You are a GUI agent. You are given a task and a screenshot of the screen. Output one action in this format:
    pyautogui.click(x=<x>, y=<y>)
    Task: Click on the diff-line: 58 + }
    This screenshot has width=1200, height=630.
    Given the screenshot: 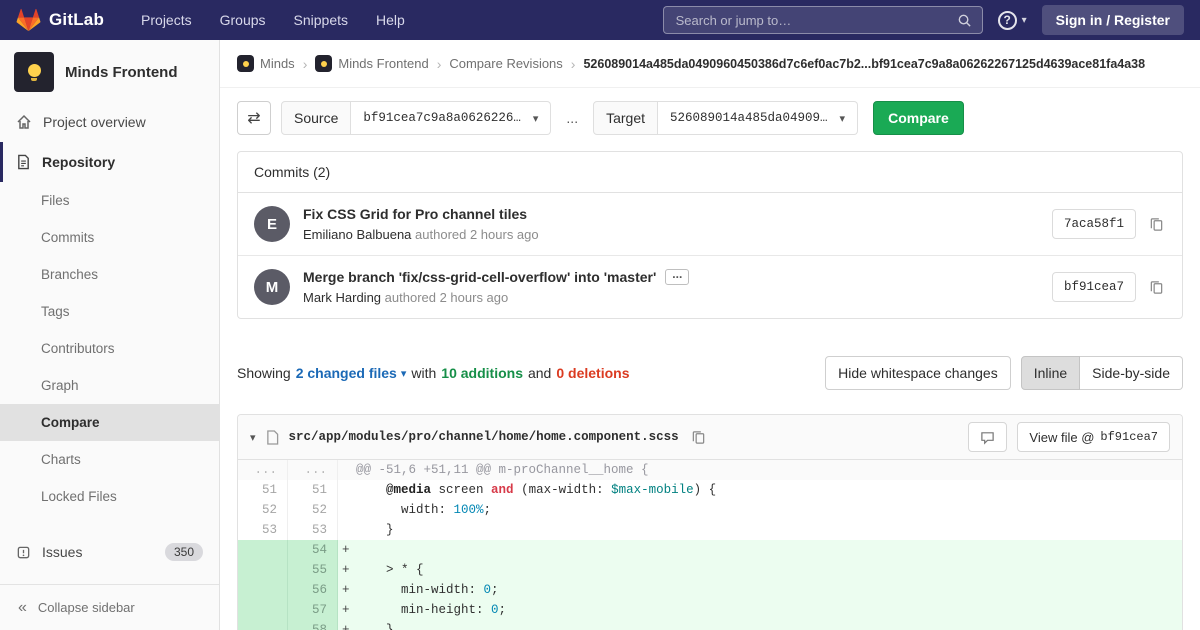 What is the action you would take?
    pyautogui.click(x=710, y=625)
    